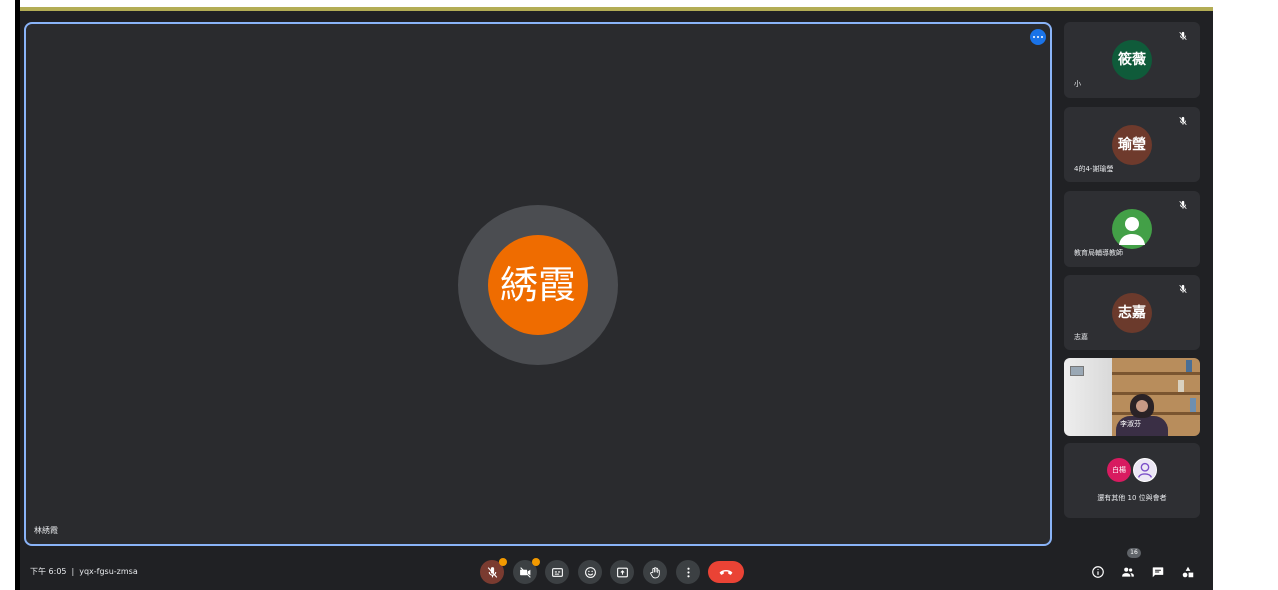  I want to click on end-call-button, so click(726, 572).